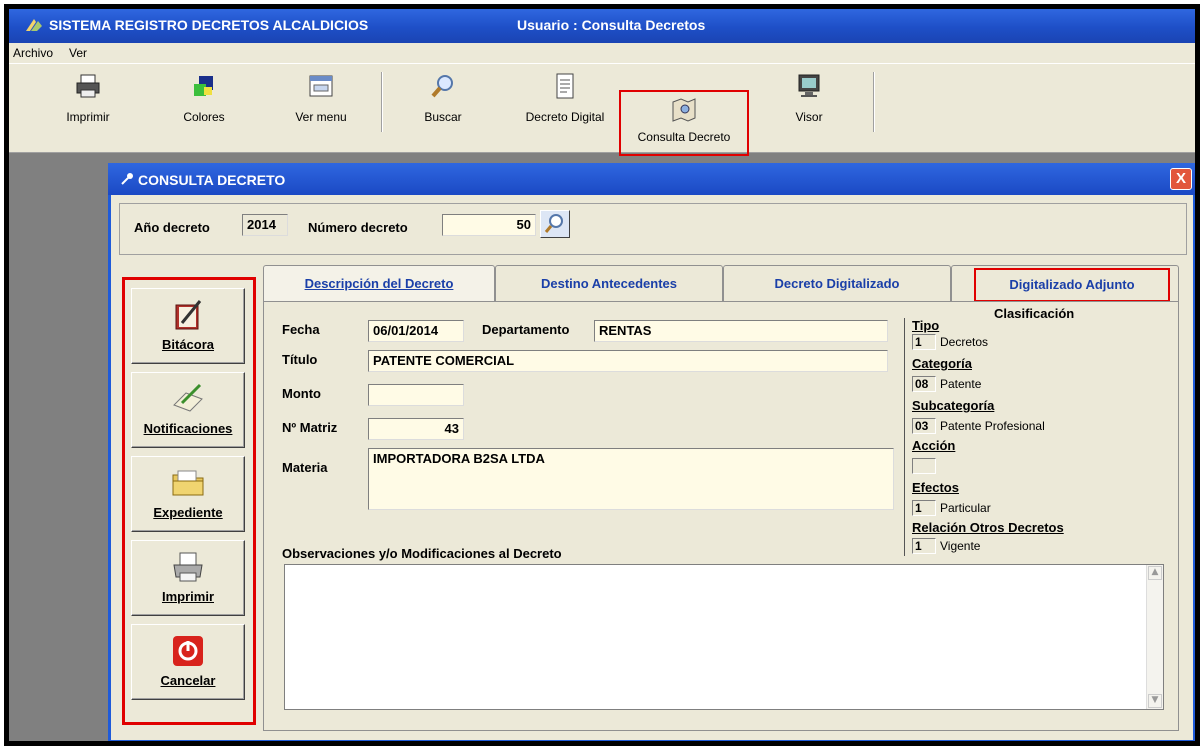 The height and width of the screenshot is (750, 1204). What do you see at coordinates (305, 467) in the screenshot?
I see `materia-label: Materia` at bounding box center [305, 467].